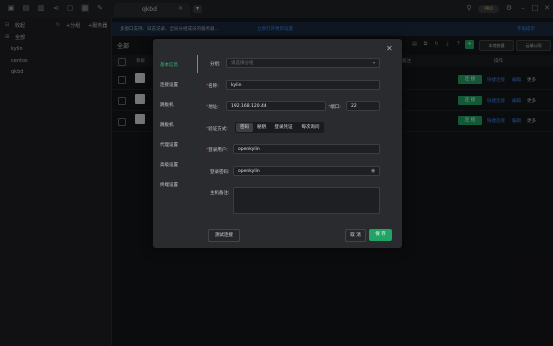 Image resolution: width=553 pixels, height=346 pixels. What do you see at coordinates (242, 63) in the screenshot?
I see `group-placeholder: 请选择分组` at bounding box center [242, 63].